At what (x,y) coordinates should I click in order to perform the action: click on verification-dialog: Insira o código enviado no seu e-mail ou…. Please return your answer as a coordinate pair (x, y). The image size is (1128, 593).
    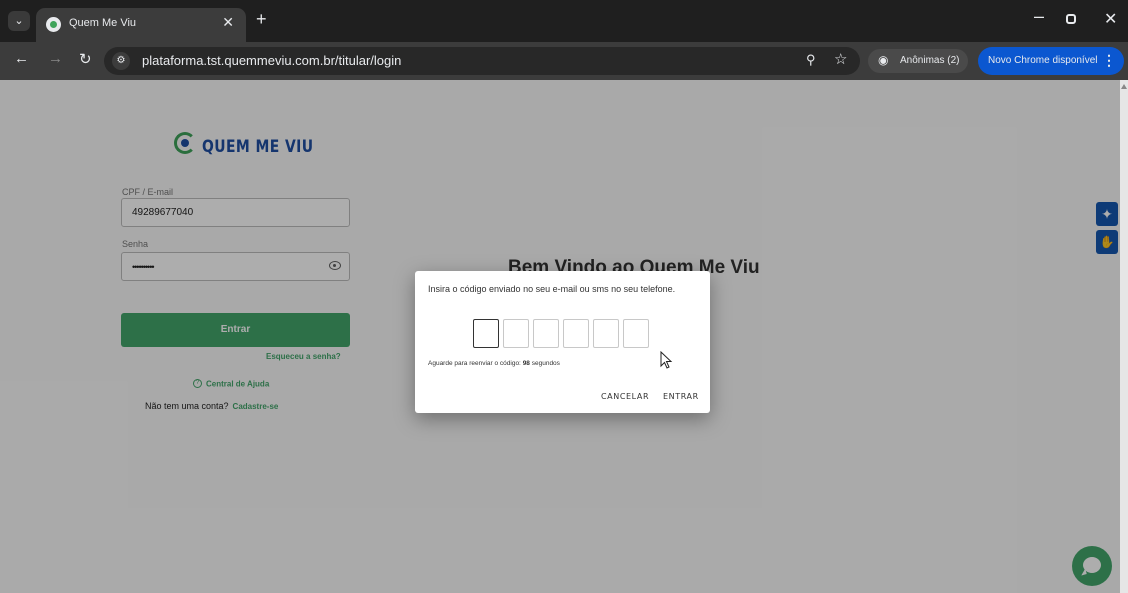
    Looking at the image, I should click on (562, 342).